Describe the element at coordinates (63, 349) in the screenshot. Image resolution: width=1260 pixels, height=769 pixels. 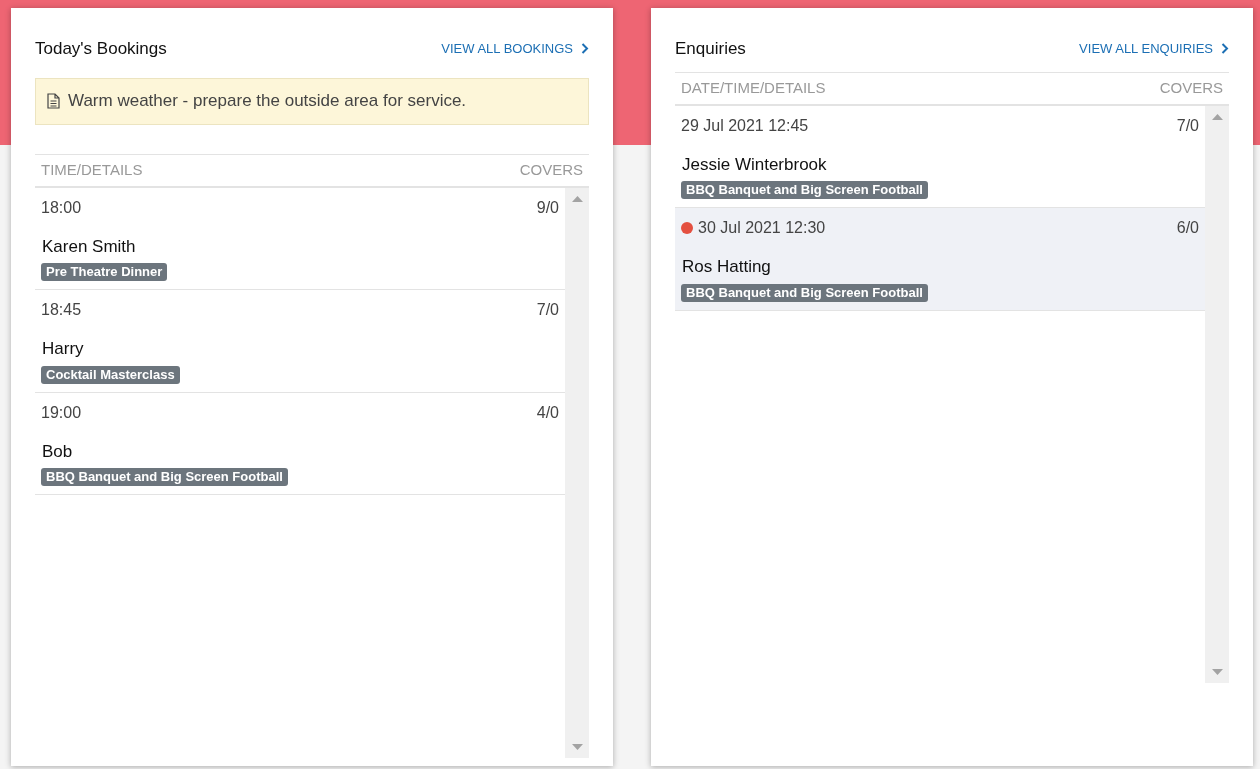
I see `guest-name: Harry` at that location.